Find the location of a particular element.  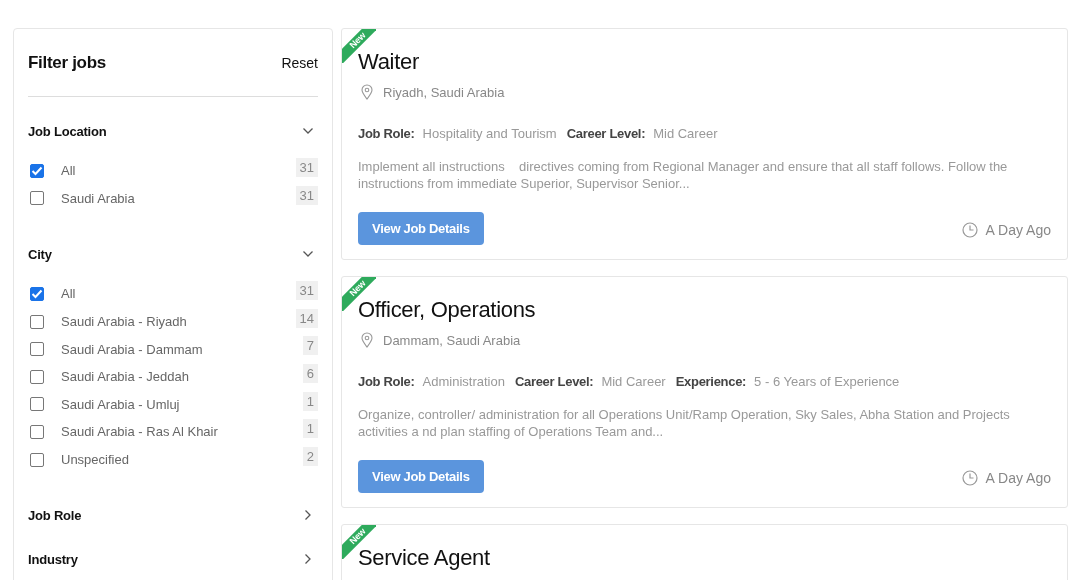

option-label: Saudi Arabia - Umluj is located at coordinates (121, 404).